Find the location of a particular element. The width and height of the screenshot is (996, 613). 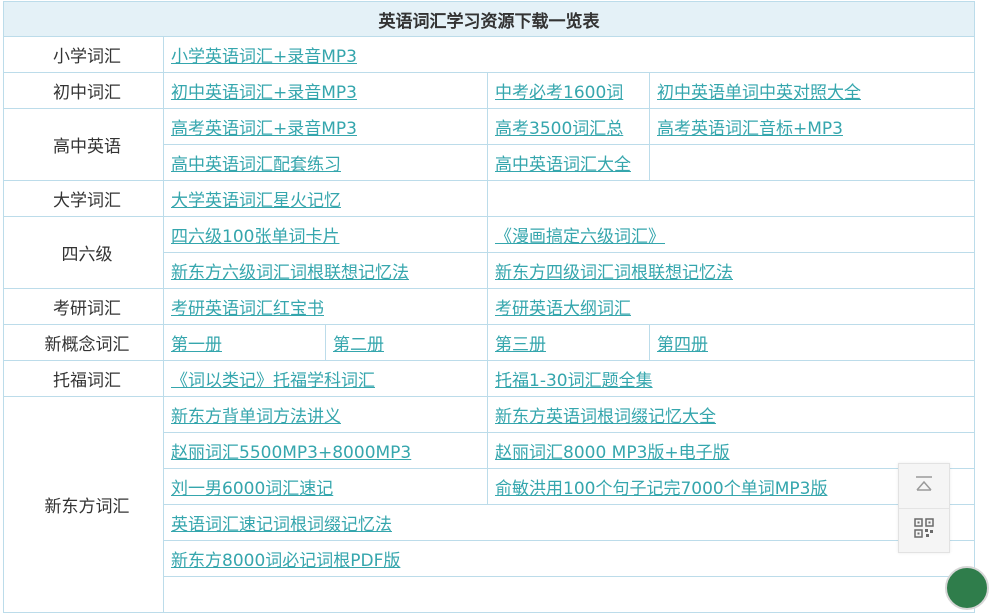

corner-logo-badge is located at coordinates (967, 588).